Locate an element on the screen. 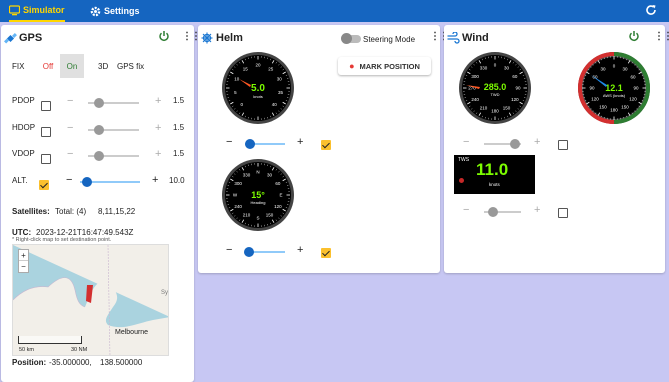 Image resolution: width=669 pixels, height=382 pixels. hdop-slider-thumb is located at coordinates (99, 130).